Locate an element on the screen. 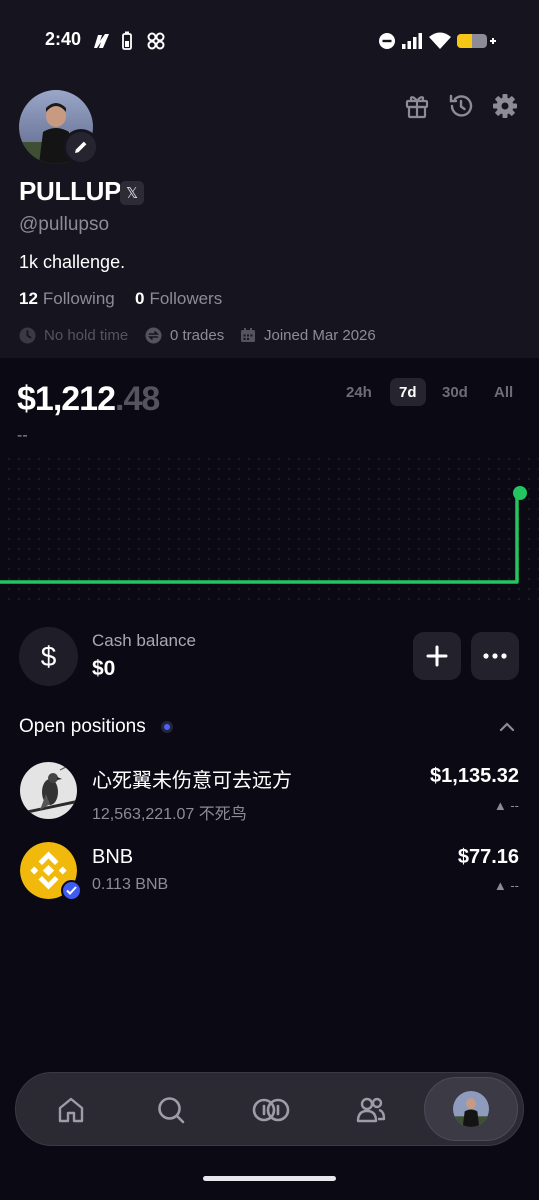 This screenshot has height=1200, width=539. home-indicator is located at coordinates (269, 1178).